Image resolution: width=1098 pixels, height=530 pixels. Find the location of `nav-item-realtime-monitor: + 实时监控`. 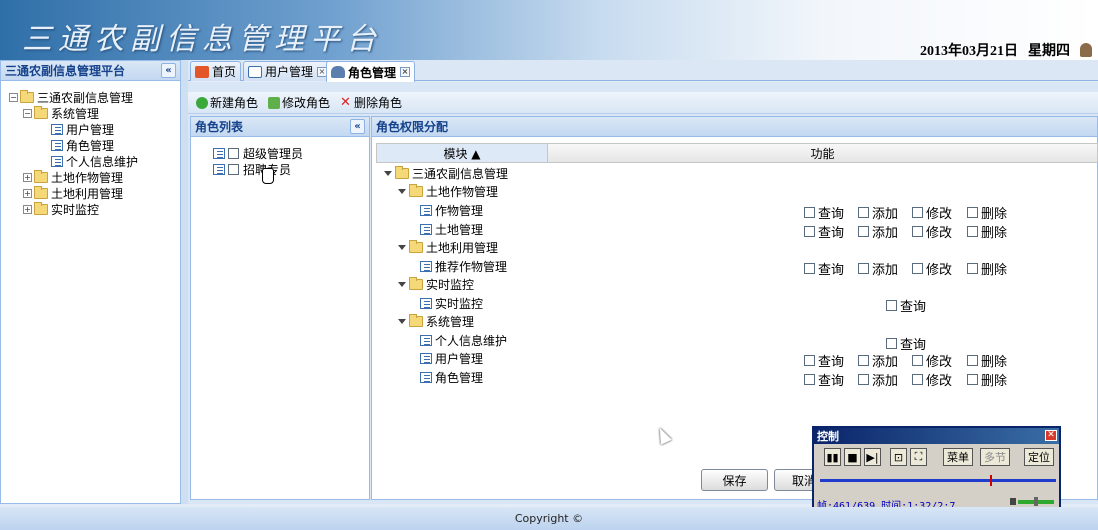

nav-item-realtime-monitor: + 实时监控 is located at coordinates (90, 209).